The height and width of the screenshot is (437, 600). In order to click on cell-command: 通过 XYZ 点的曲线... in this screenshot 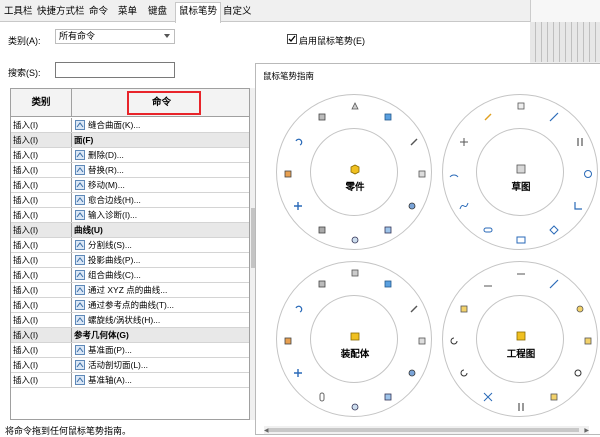, I will do `click(160, 290)`.